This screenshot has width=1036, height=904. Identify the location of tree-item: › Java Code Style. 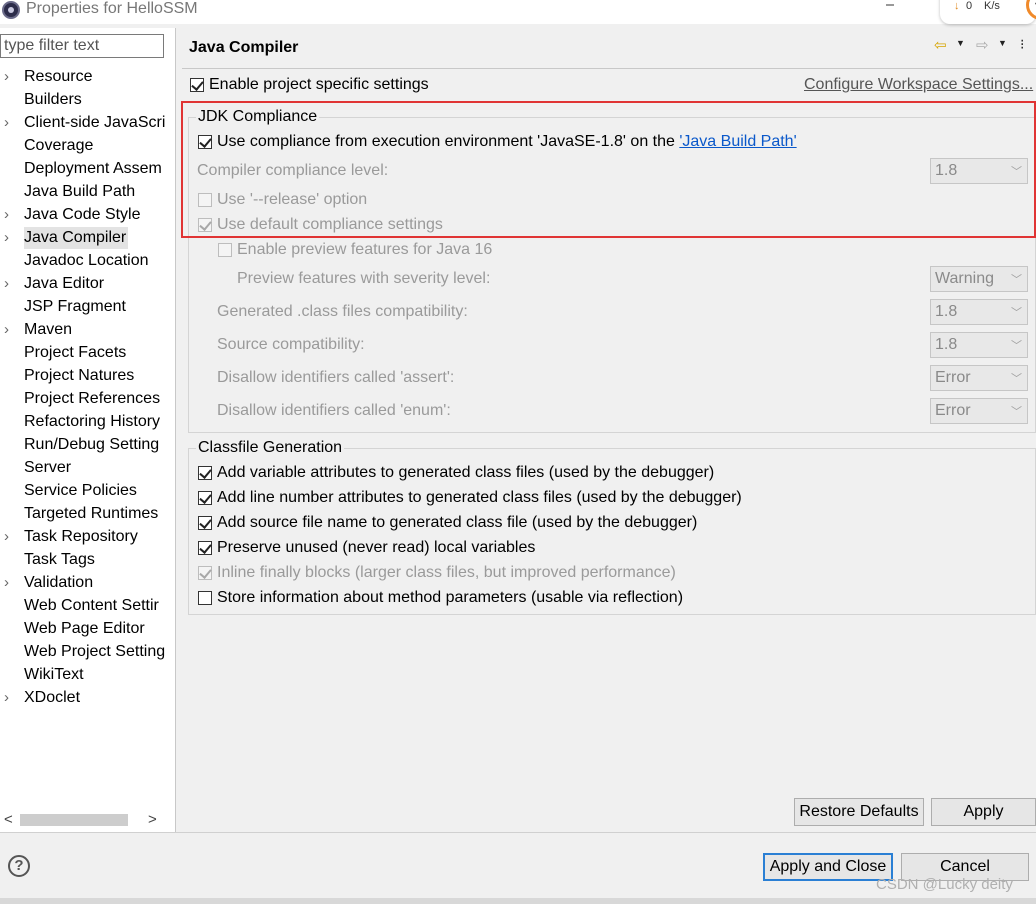
(87, 215).